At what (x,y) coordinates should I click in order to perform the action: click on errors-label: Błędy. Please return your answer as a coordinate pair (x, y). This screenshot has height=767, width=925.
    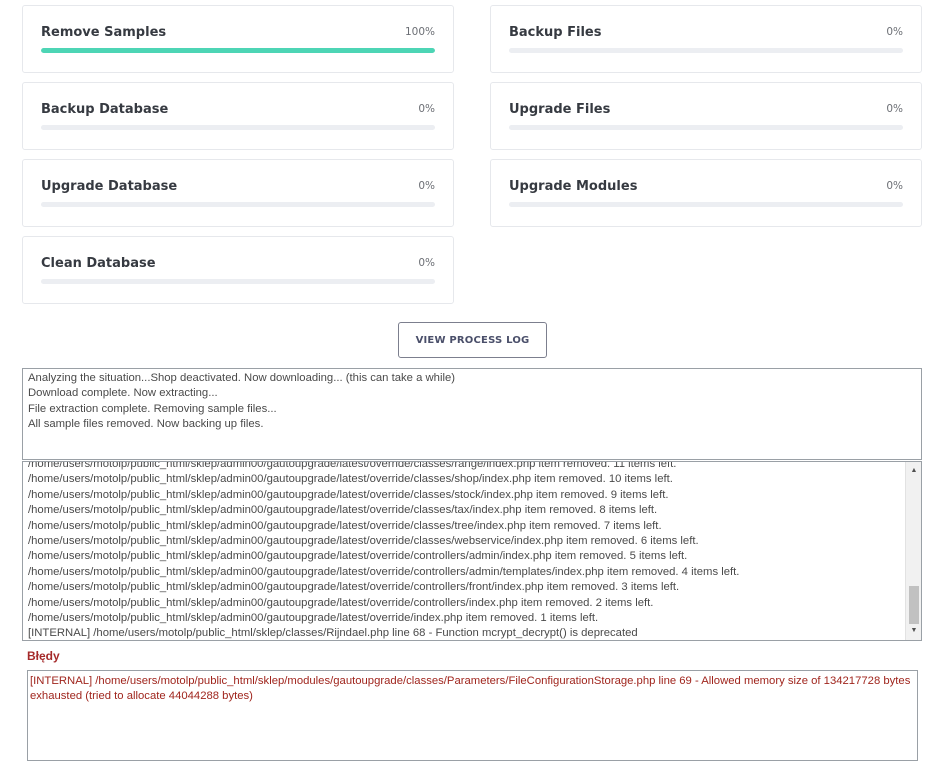
    Looking at the image, I should click on (43, 656).